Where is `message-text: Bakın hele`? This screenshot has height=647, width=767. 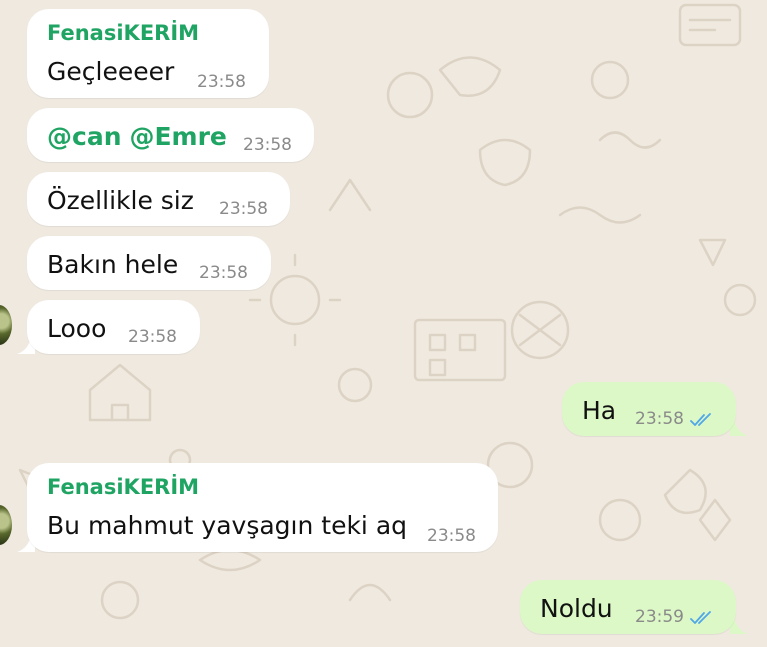 message-text: Bakın hele is located at coordinates (113, 264).